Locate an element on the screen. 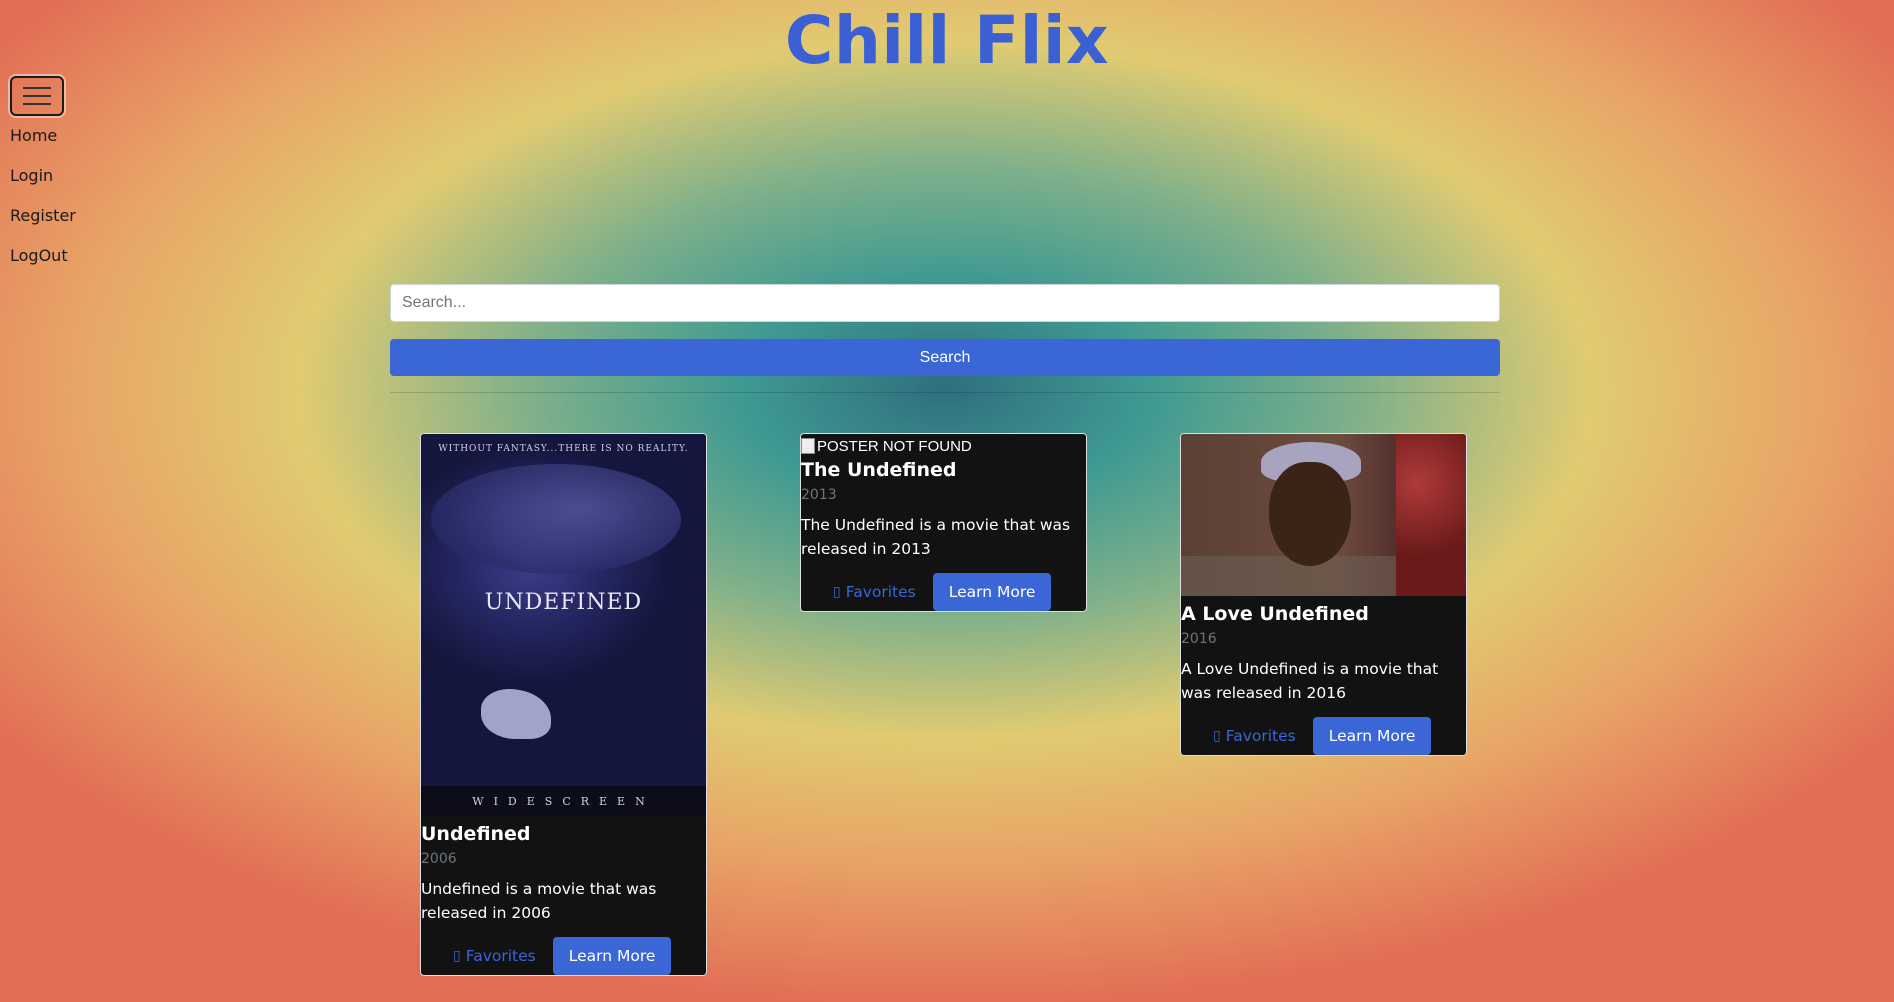  poster-alt-text: POSTER NOT FOUND is located at coordinates (894, 446).